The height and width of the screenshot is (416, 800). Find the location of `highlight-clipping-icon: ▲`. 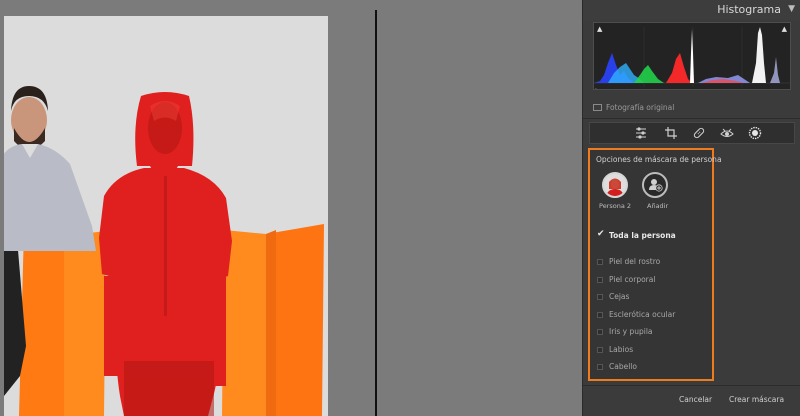

highlight-clipping-icon: ▲ is located at coordinates (784, 29).